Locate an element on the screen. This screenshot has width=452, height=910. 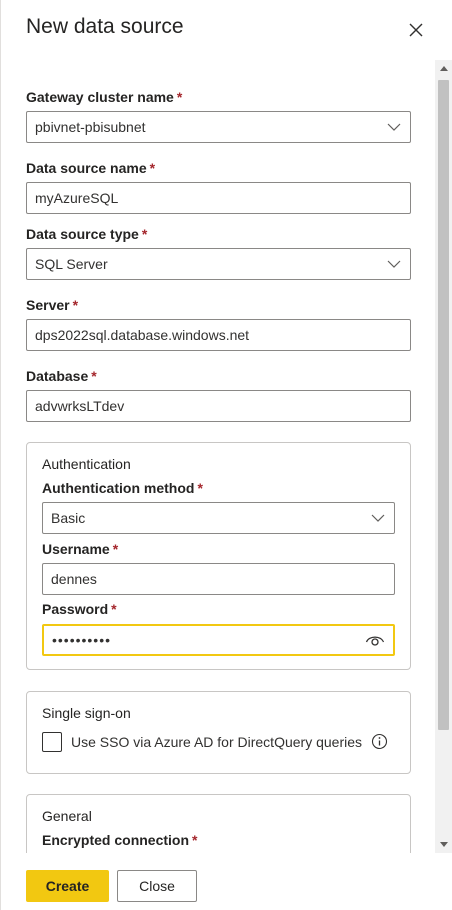
gateway-cluster-label-text: Gateway cluster name is located at coordinates (100, 97).